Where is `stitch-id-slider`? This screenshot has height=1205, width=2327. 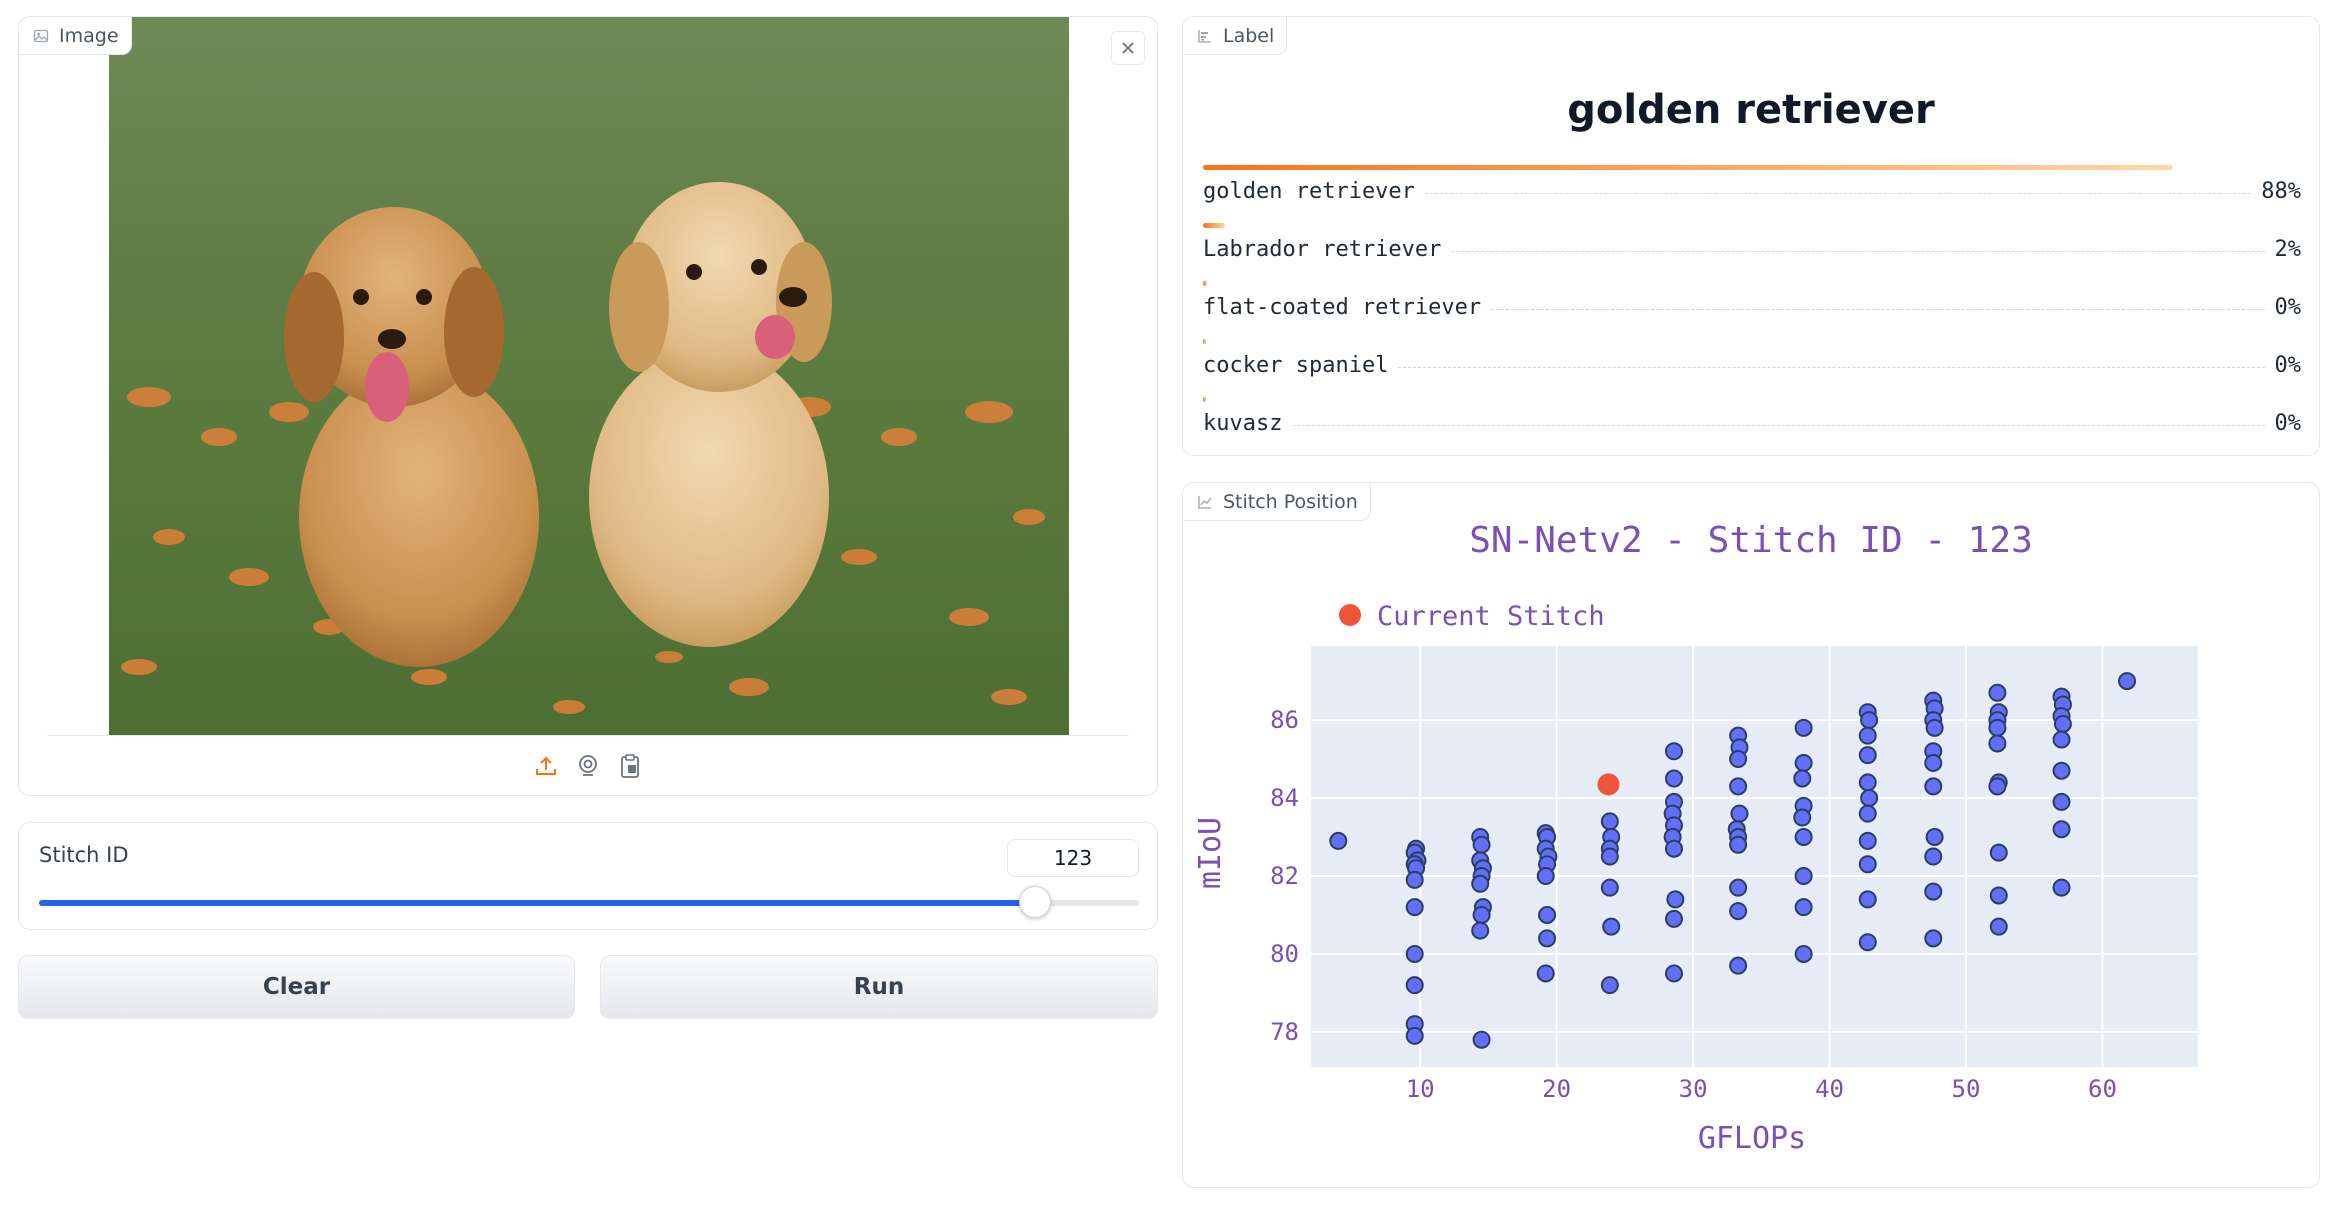
stitch-id-slider is located at coordinates (589, 902).